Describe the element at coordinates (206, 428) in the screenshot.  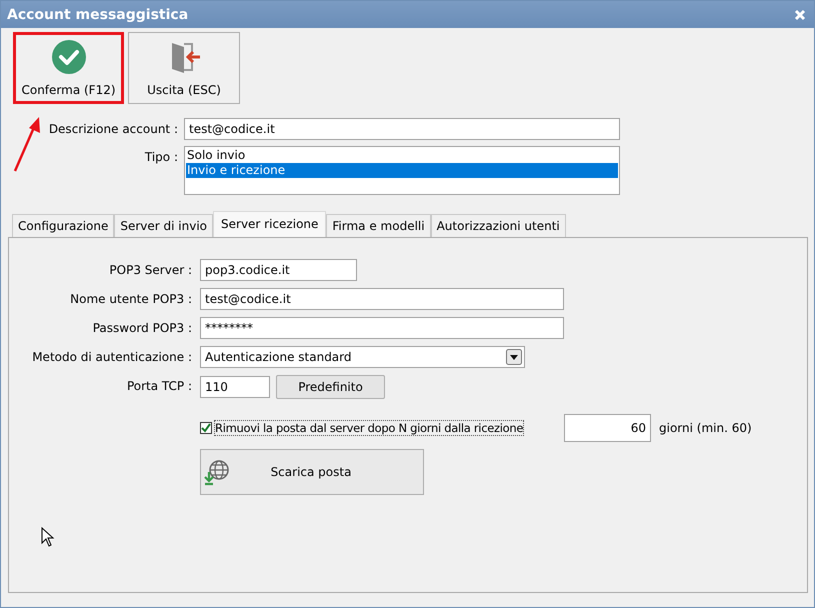
I see `checkbox` at that location.